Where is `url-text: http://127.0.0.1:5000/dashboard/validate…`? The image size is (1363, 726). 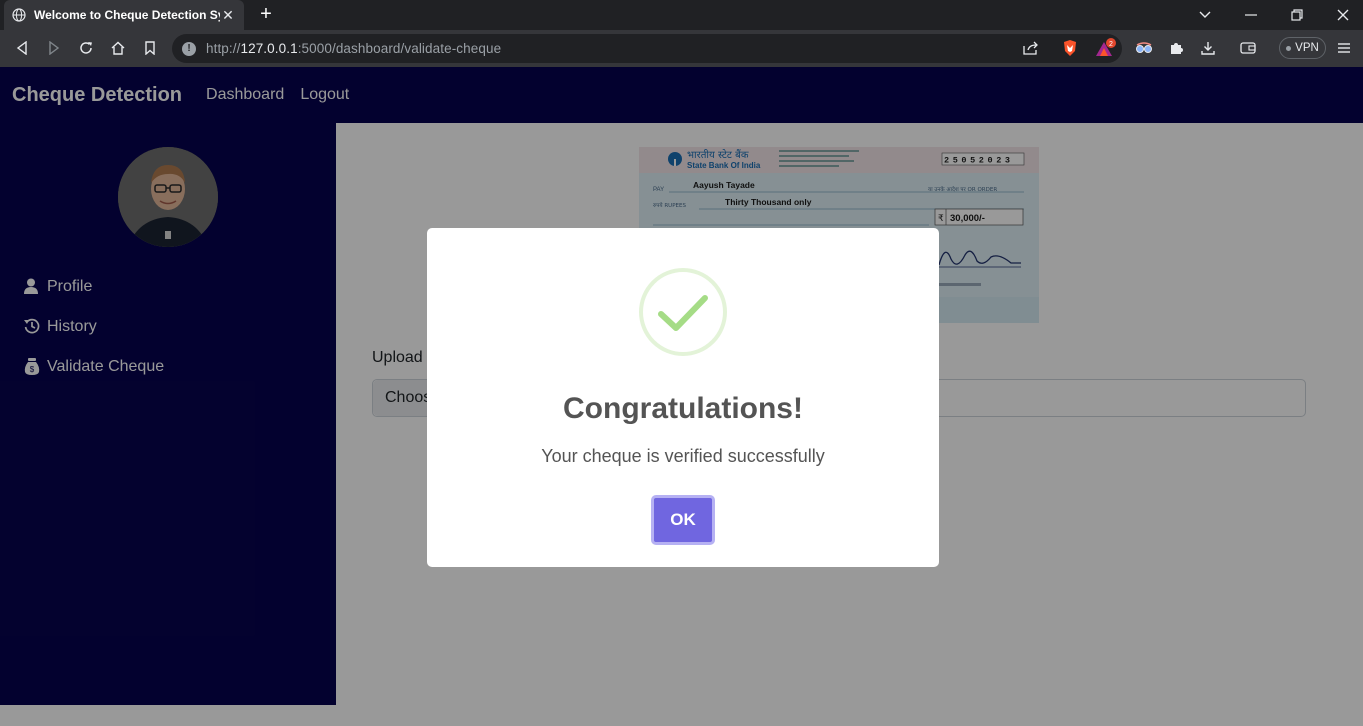 url-text: http://127.0.0.1:5000/dashboard/validate… is located at coordinates (354, 48).